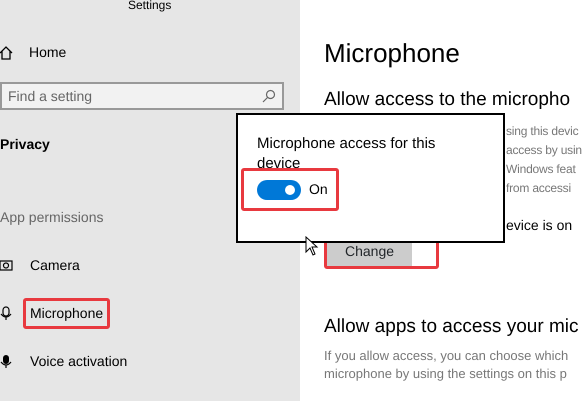 This screenshot has width=586, height=401. Describe the element at coordinates (539, 188) in the screenshot. I see `text-line: from accessi` at that location.